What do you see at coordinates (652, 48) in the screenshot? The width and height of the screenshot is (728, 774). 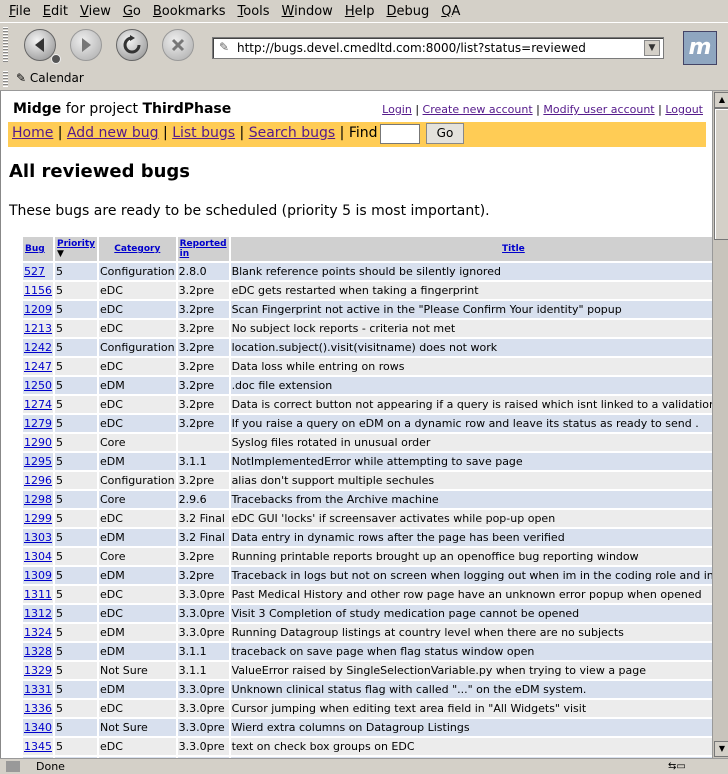 I see `url-history-dropdown-icon: ▼` at bounding box center [652, 48].